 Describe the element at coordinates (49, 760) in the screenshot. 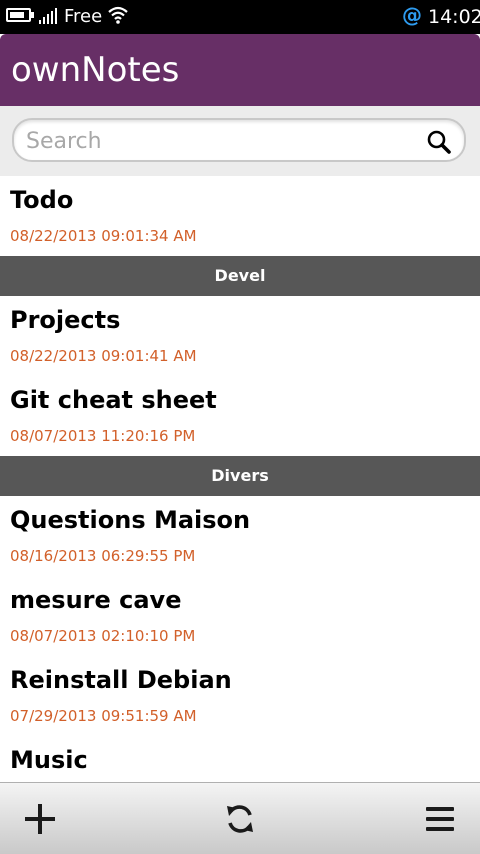

I see `note-title: Music` at that location.